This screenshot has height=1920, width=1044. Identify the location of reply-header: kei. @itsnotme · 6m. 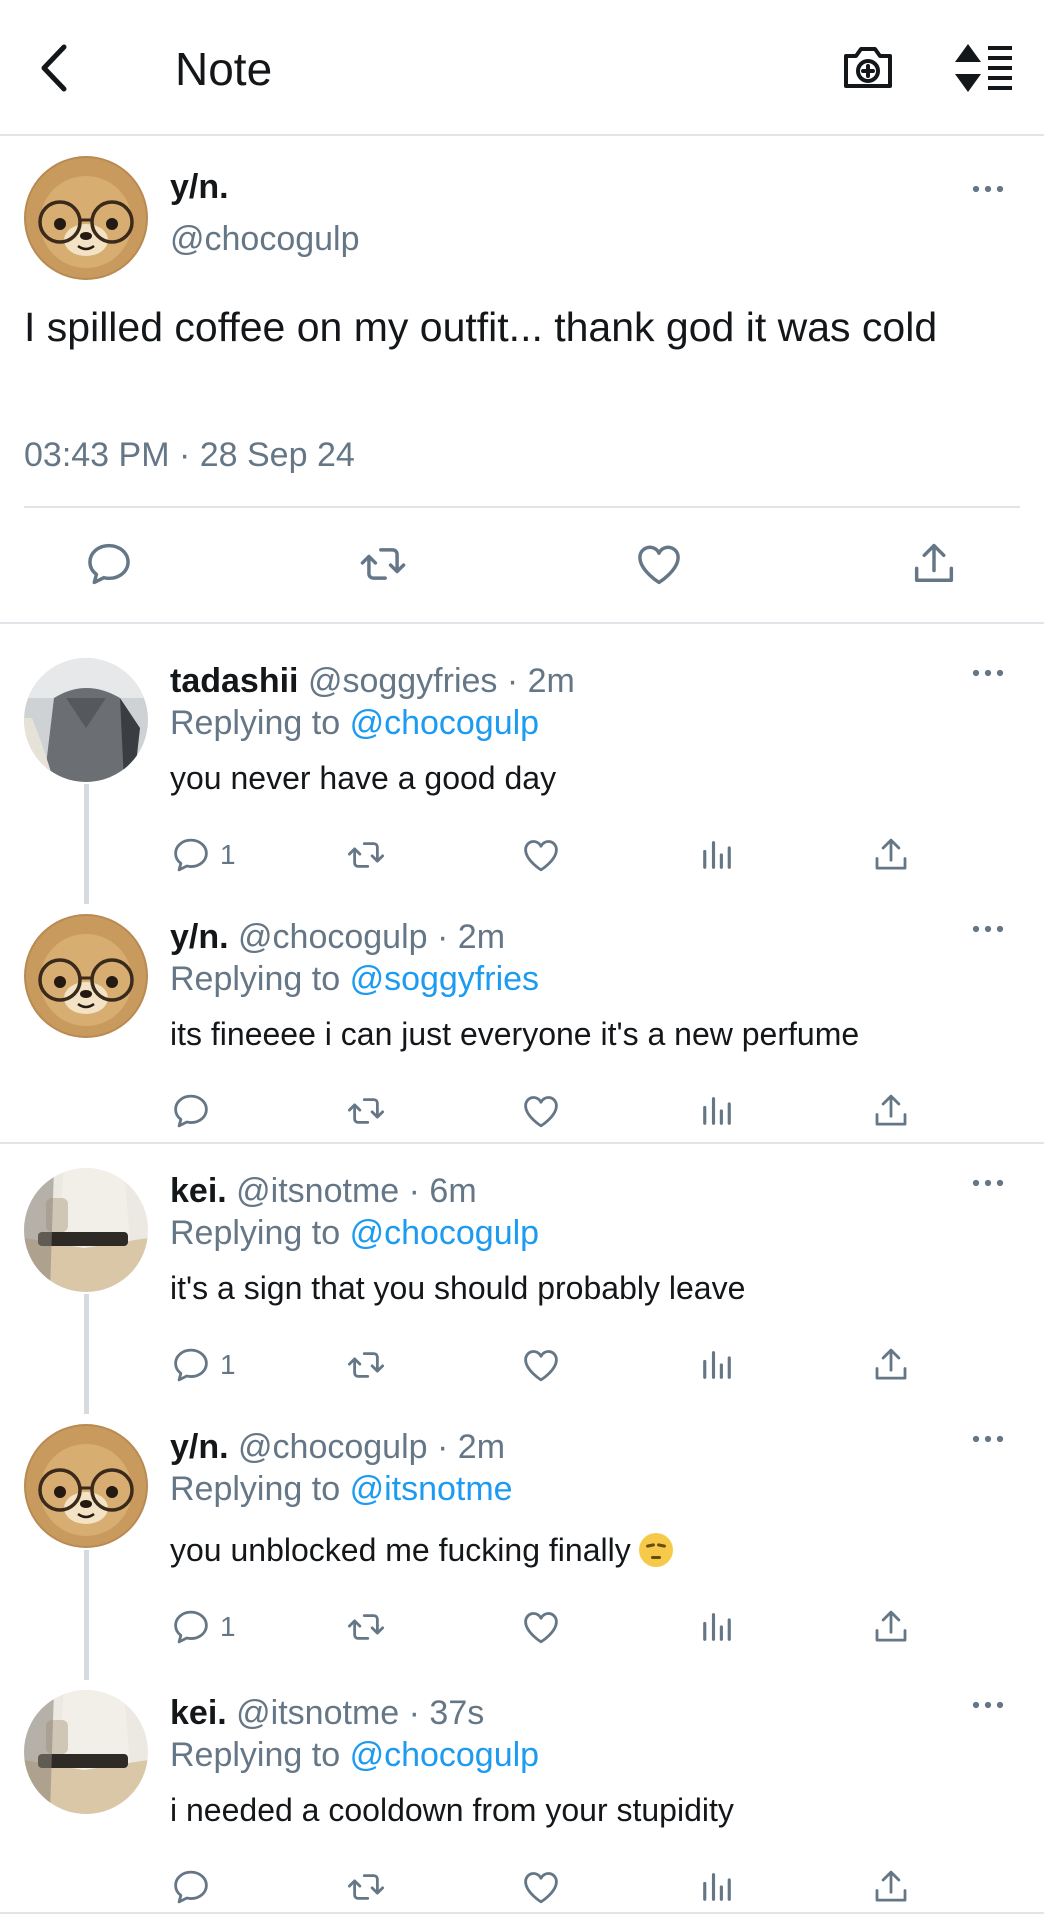
(323, 1191).